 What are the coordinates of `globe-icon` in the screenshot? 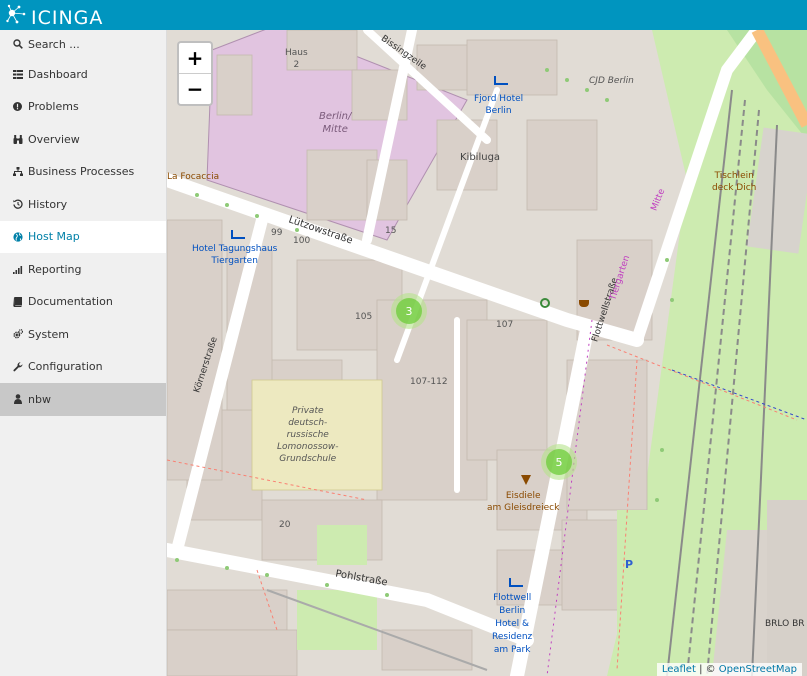 It's located at (17, 236).